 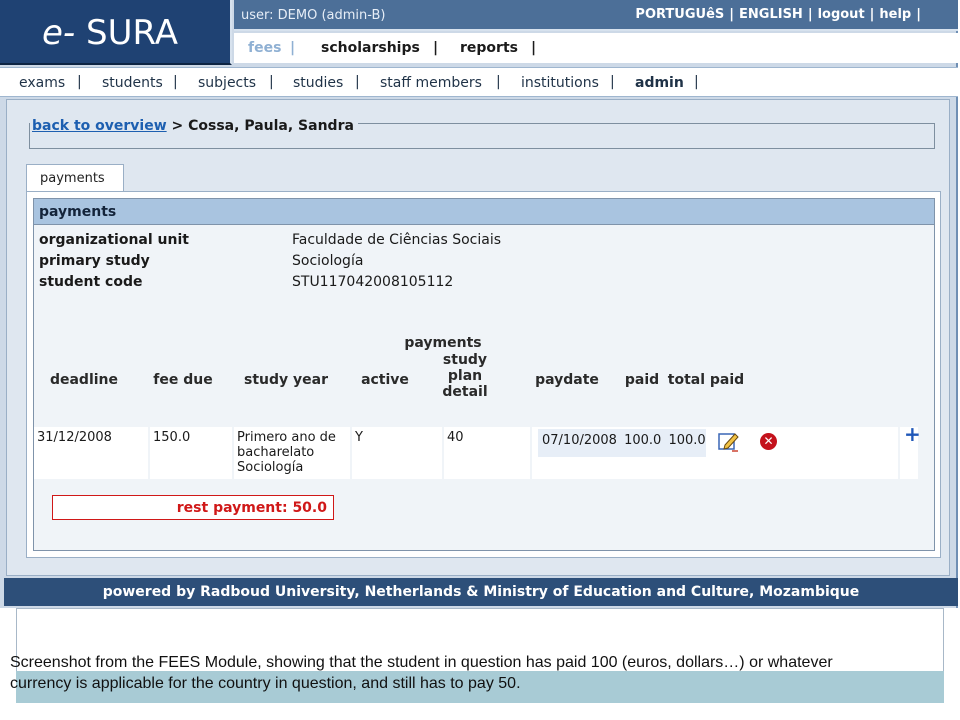 I want to click on nav-institutions: institutions, so click(x=560, y=83).